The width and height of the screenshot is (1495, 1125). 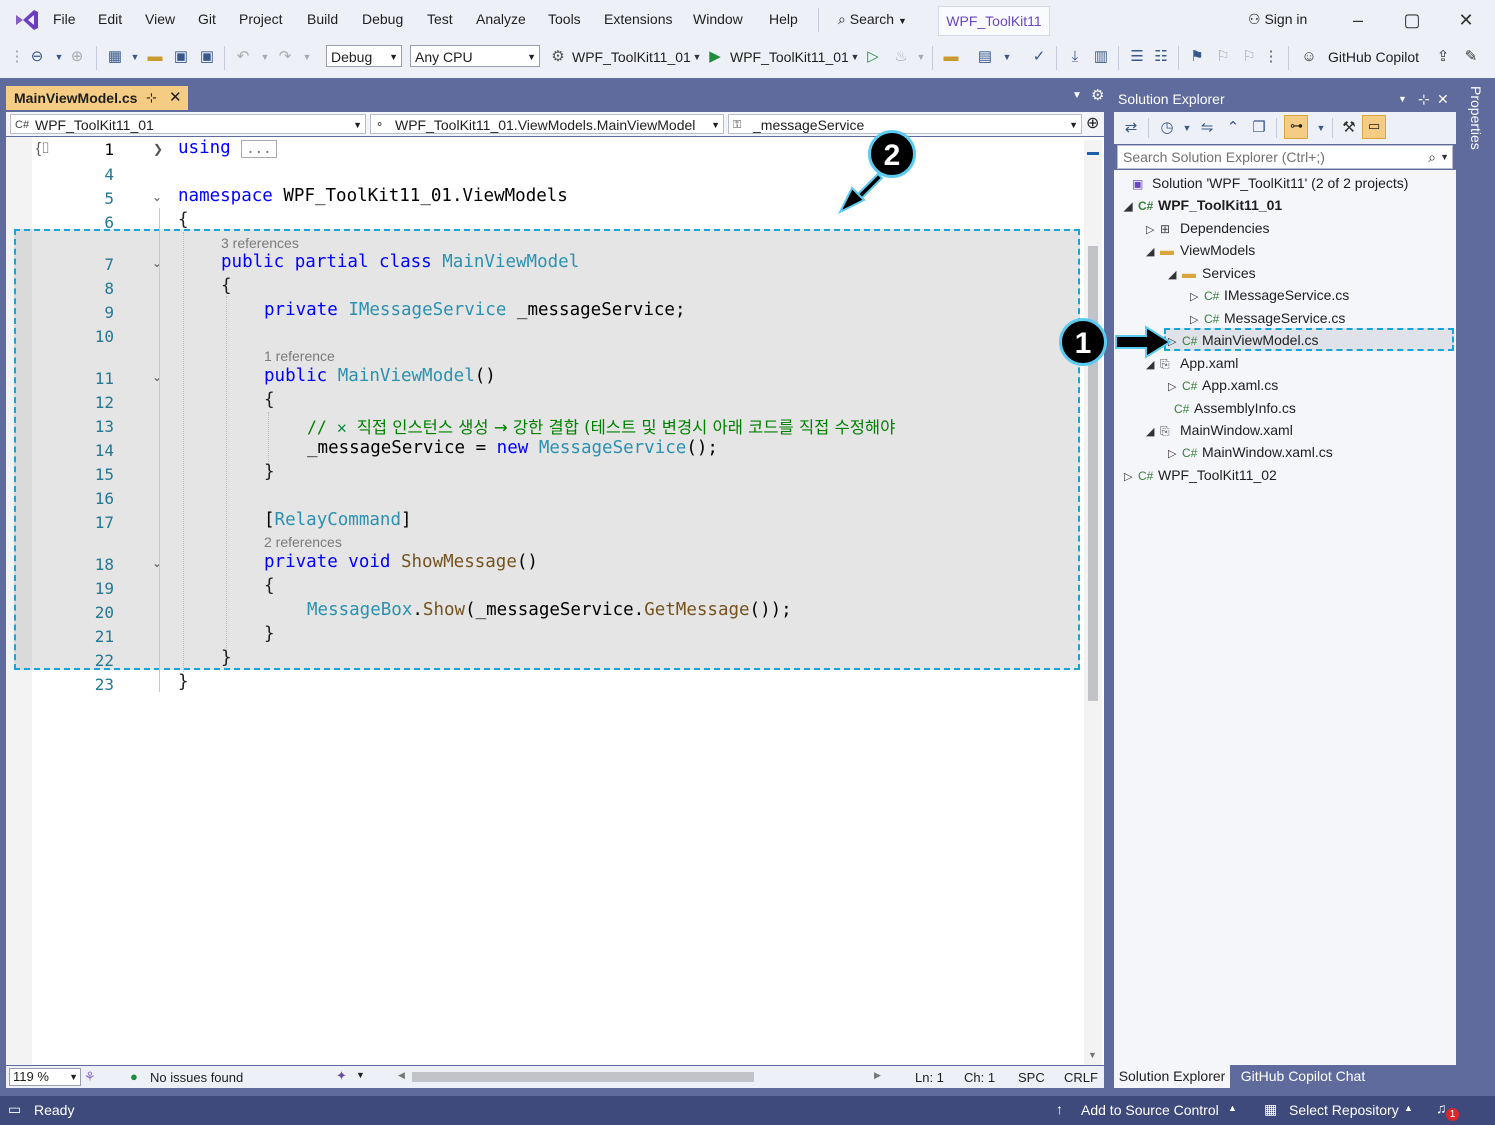 I want to click on line-ending-indicator: CRLF, so click(x=1081, y=1077).